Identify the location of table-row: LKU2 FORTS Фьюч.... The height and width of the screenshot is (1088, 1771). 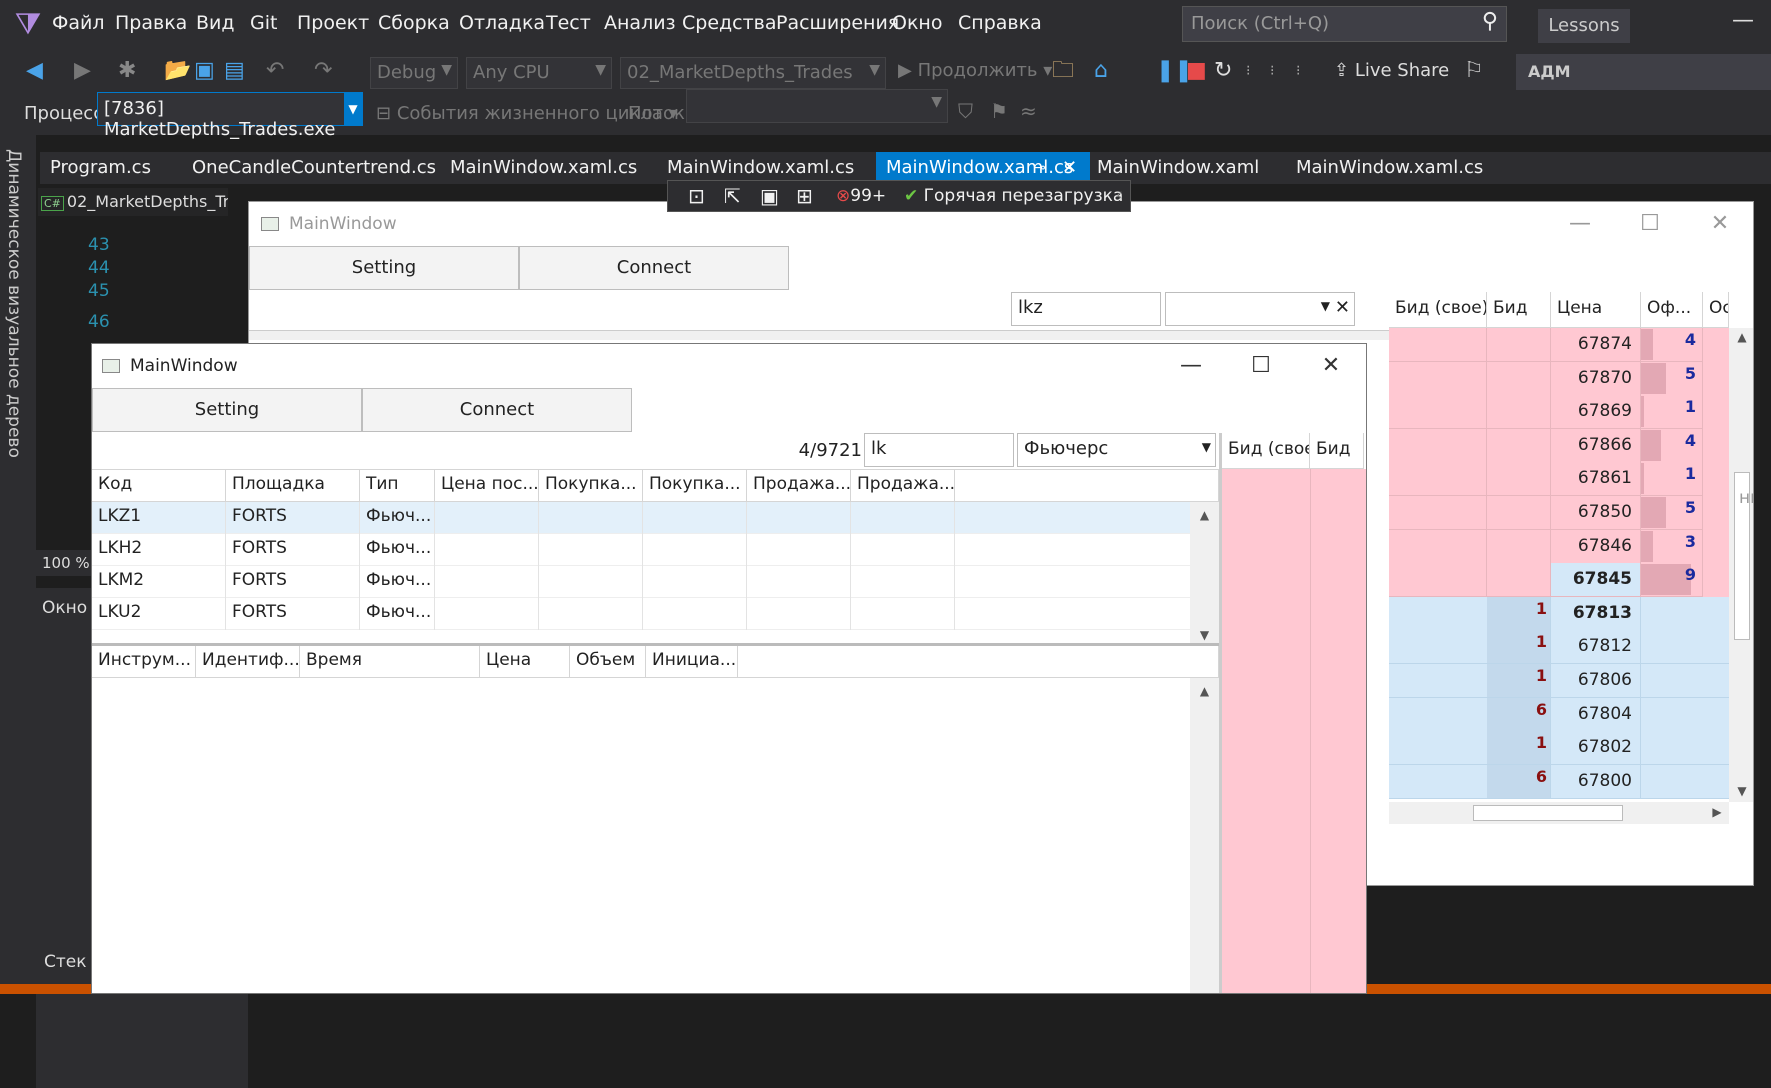
(641, 614).